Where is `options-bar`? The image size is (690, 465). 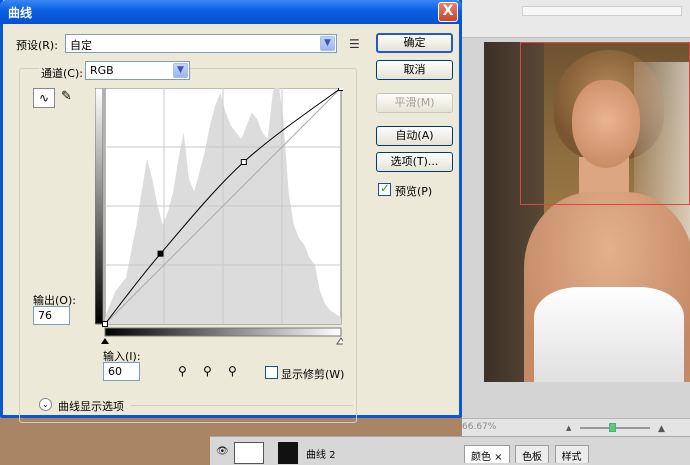
options-bar is located at coordinates (576, 19).